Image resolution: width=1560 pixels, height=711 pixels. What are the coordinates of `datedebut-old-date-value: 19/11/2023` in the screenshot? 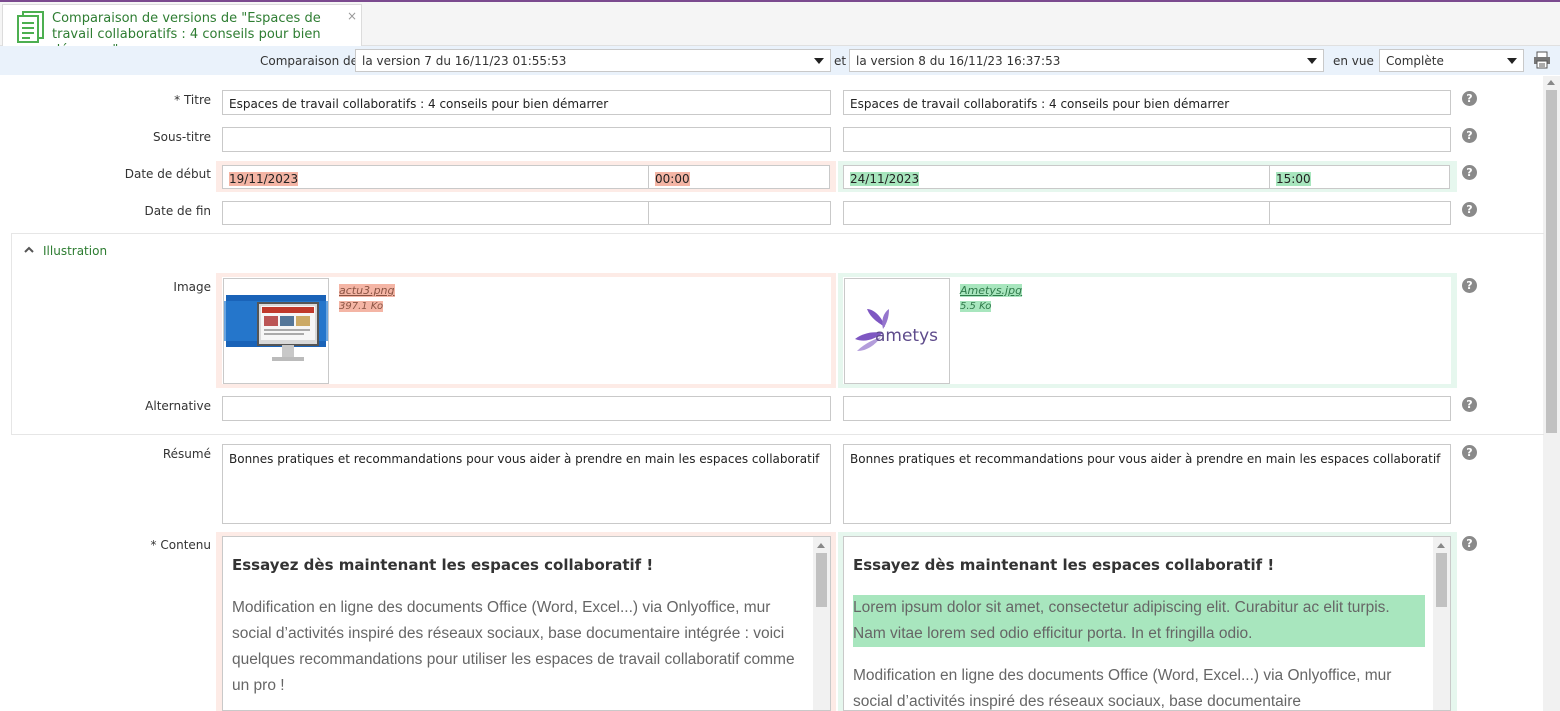 It's located at (264, 179).